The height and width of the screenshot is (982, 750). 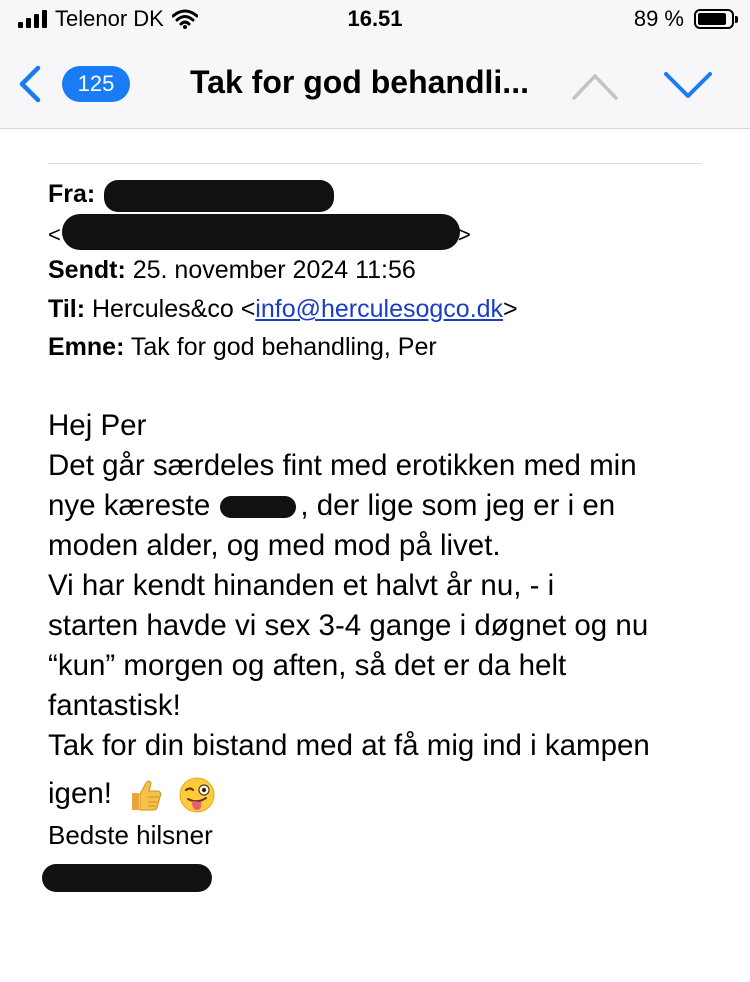 I want to click on to-name: Hercules&co, so click(x=163, y=309).